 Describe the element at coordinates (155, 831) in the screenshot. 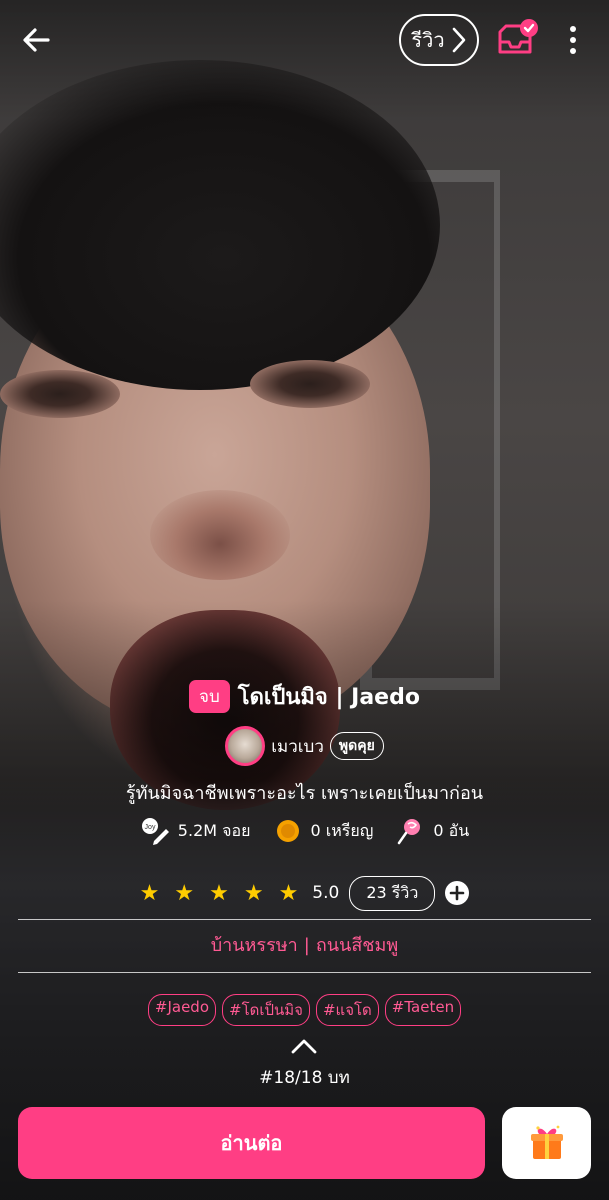

I see `joy-pen-icon: Joy` at that location.